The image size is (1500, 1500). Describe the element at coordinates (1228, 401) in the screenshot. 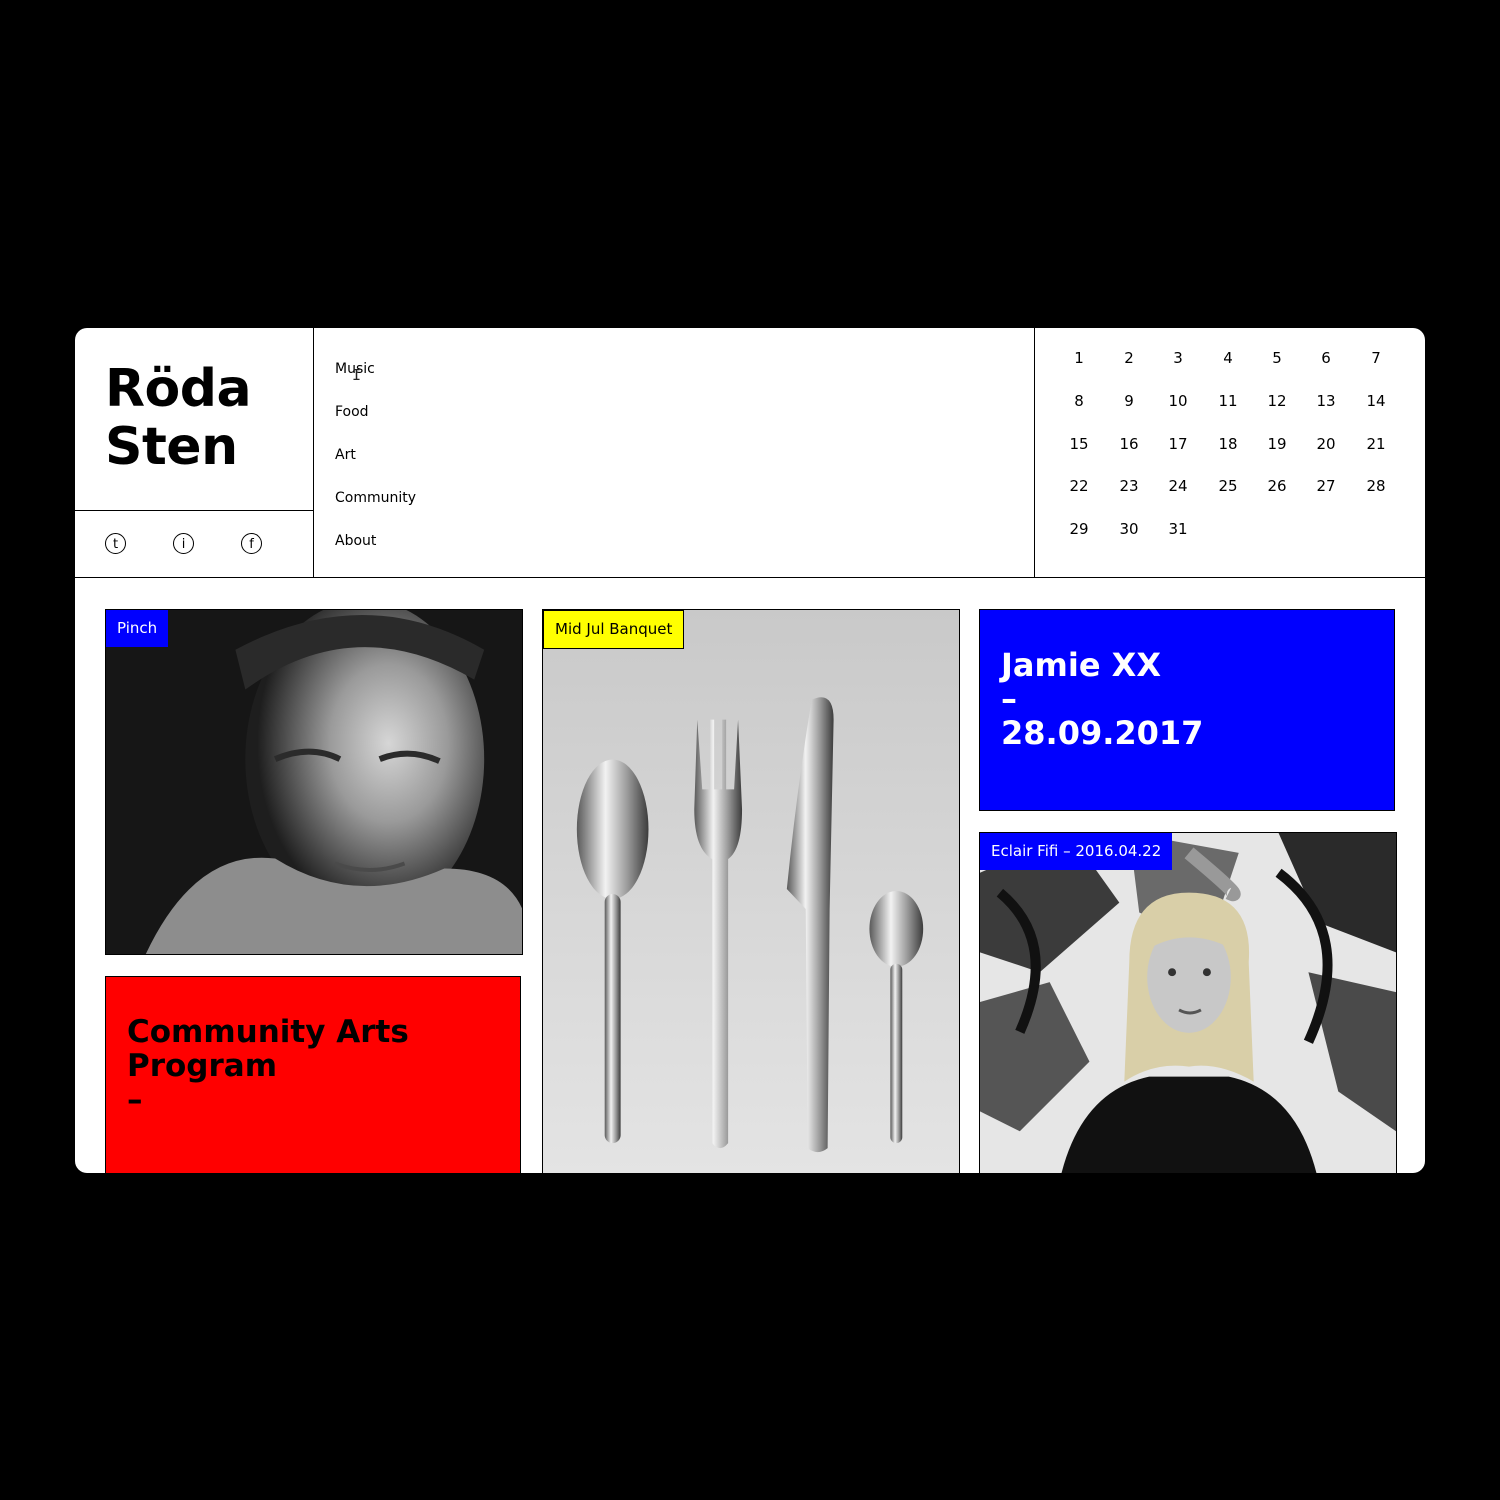

I see `calendar-day: 11` at that location.